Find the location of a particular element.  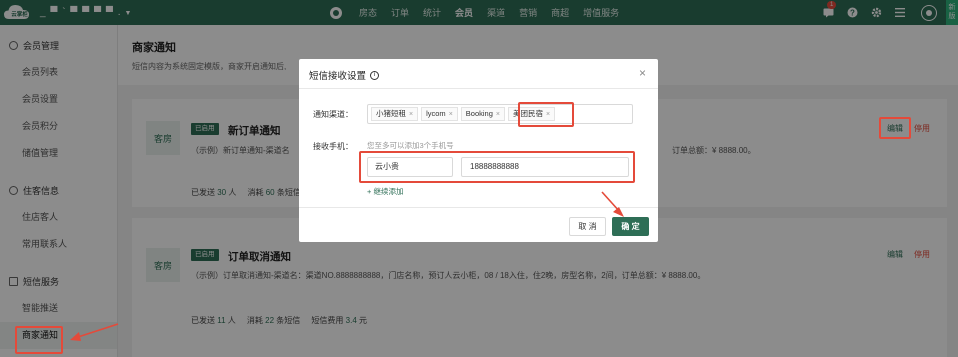

confirm-button: 确 定 is located at coordinates (630, 226).